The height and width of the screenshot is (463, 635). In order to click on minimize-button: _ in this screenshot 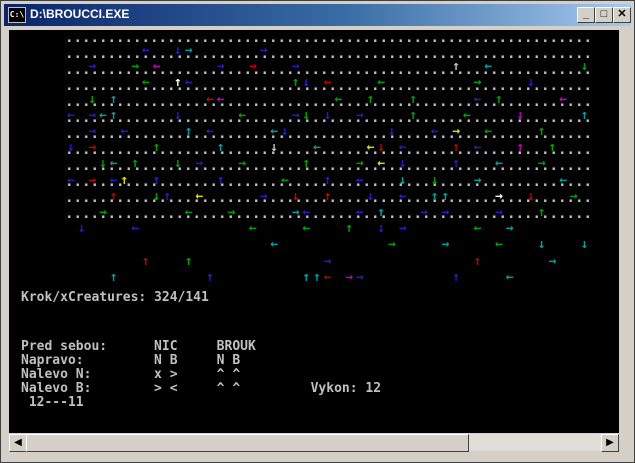, I will do `click(586, 15)`.